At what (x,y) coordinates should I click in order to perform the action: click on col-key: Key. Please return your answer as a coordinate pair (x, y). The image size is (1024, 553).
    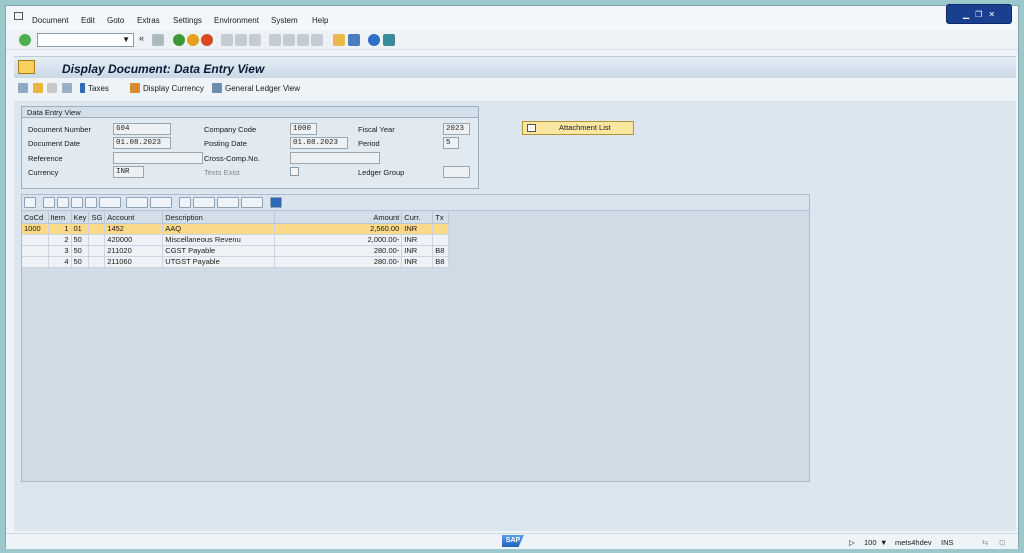
    Looking at the image, I should click on (80, 218).